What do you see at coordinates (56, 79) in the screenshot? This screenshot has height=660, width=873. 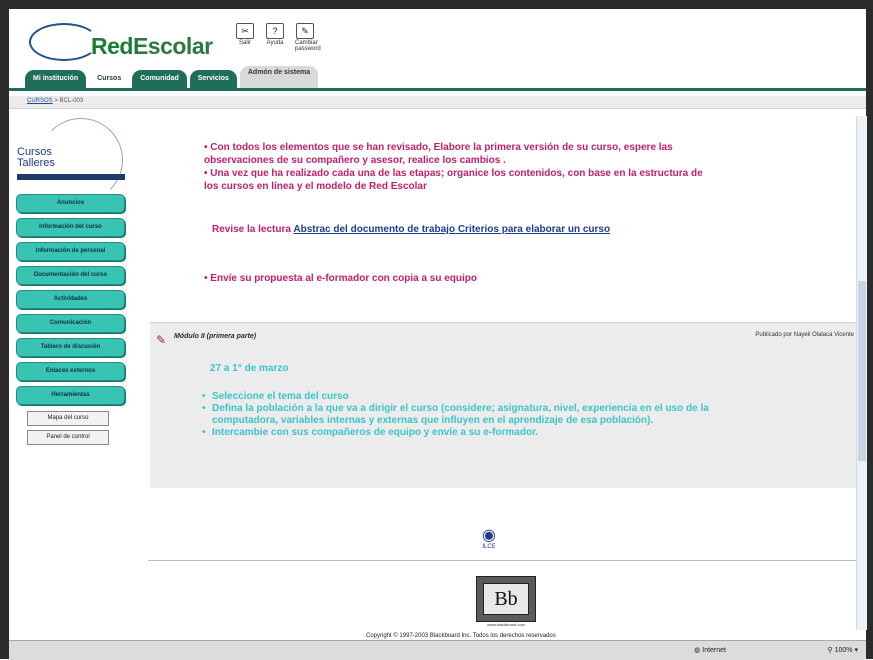 I see `tab-mi-institucion: Mi institución` at bounding box center [56, 79].